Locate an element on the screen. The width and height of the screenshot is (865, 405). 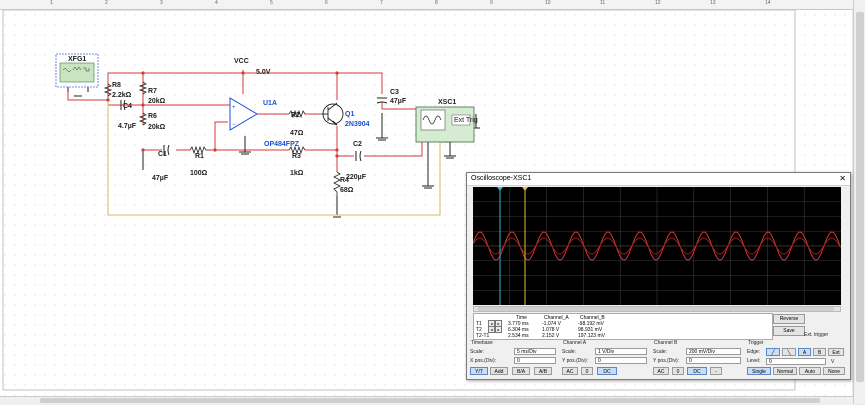
r3-value: 1kΩ is located at coordinates (297, 173).